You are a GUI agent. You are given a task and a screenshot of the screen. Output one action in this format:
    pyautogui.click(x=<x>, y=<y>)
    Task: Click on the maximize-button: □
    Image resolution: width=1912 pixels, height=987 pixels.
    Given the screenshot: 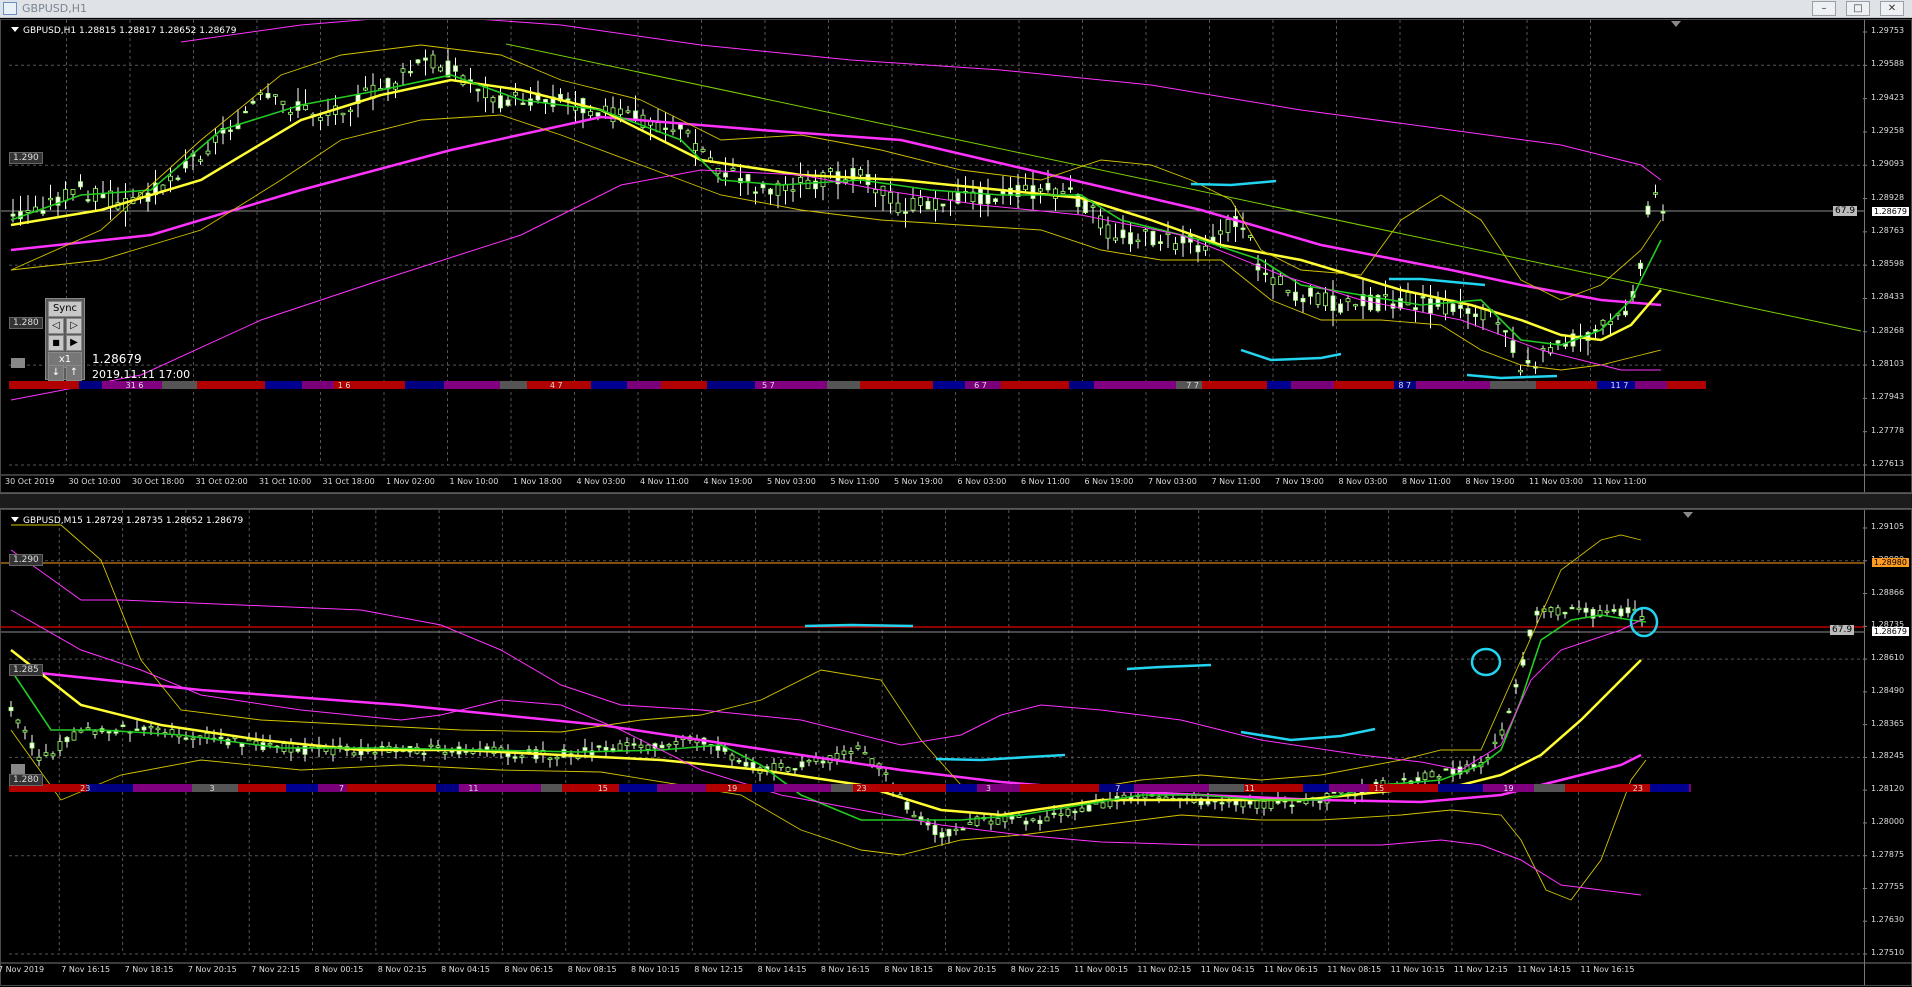 What is the action you would take?
    pyautogui.click(x=1858, y=8)
    